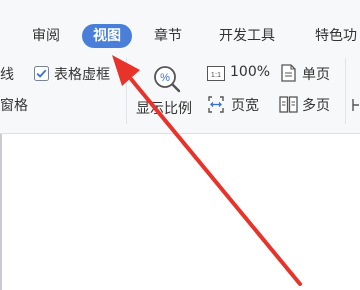 The image size is (360, 290). Describe the element at coordinates (46, 36) in the screenshot. I see `tab-review: 审阅` at that location.